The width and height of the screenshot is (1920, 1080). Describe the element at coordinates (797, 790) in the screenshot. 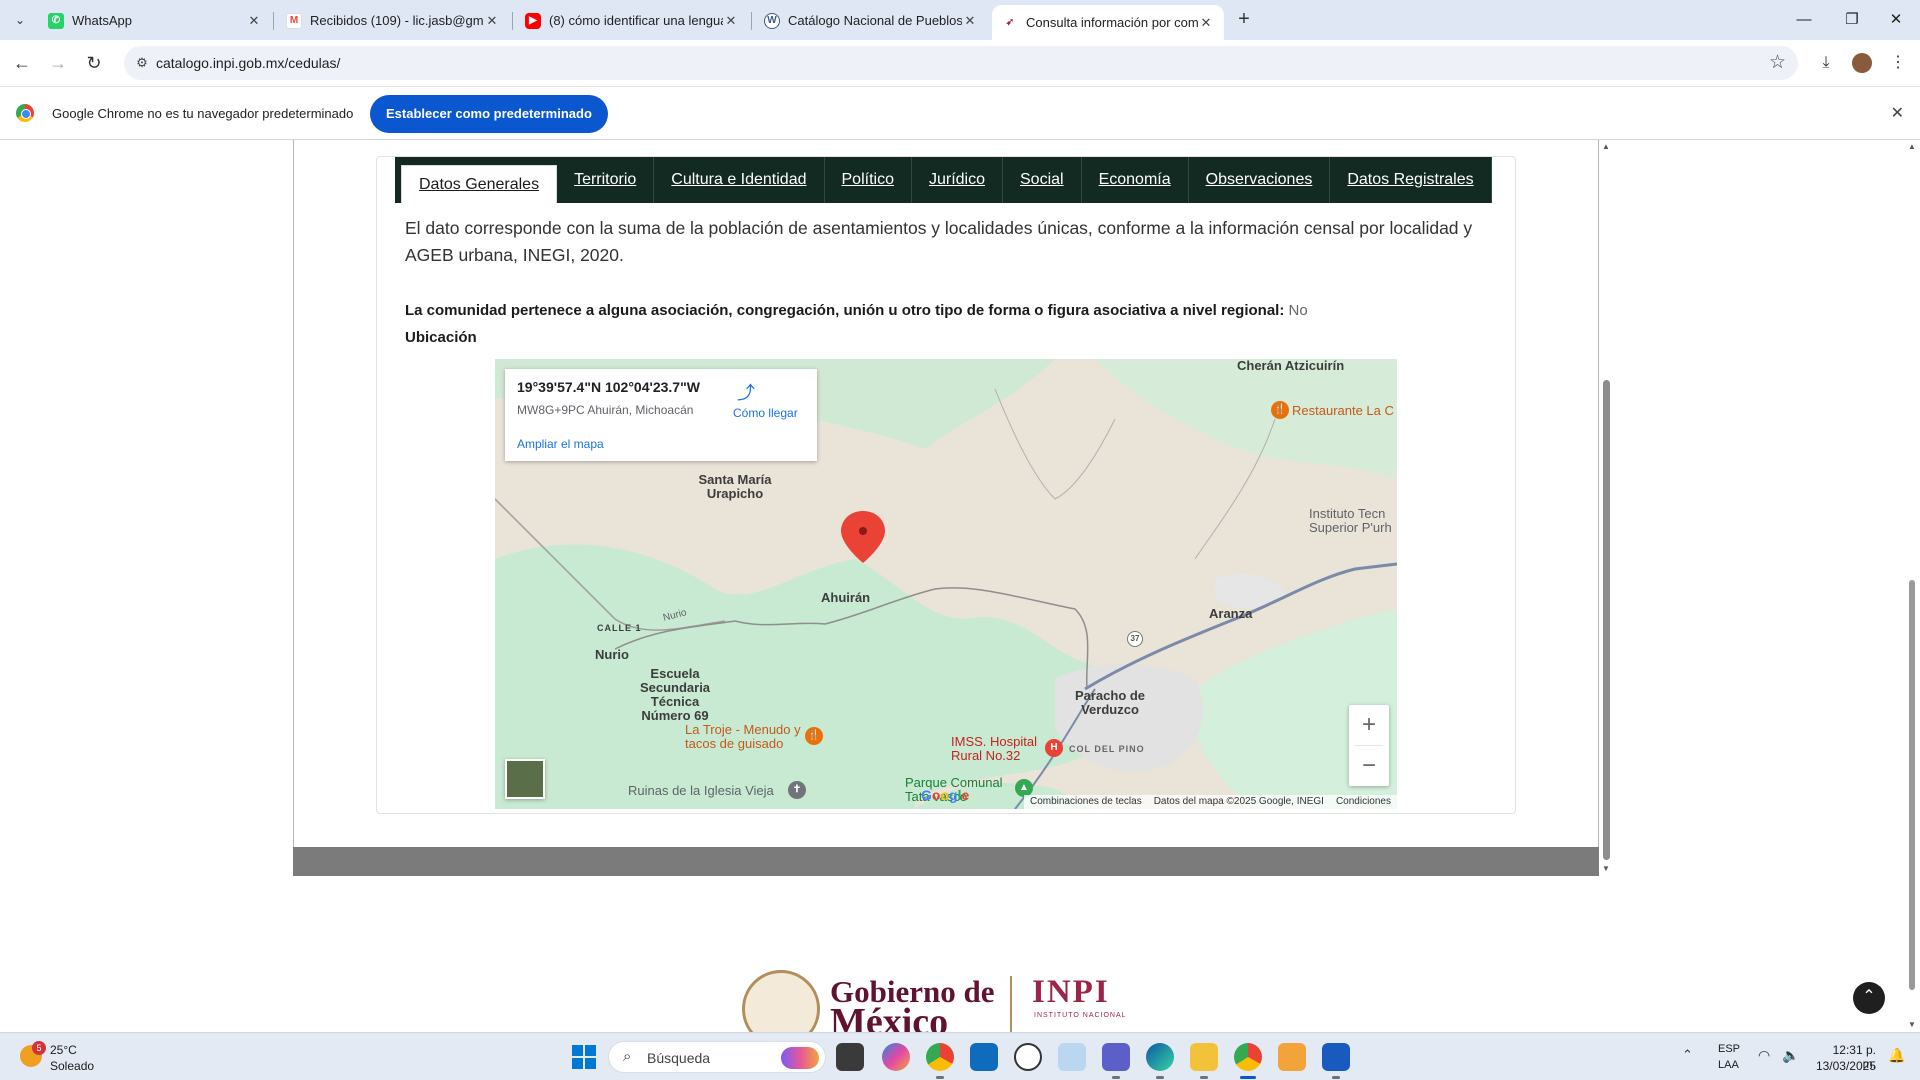

I see `church-icon: ✝` at that location.